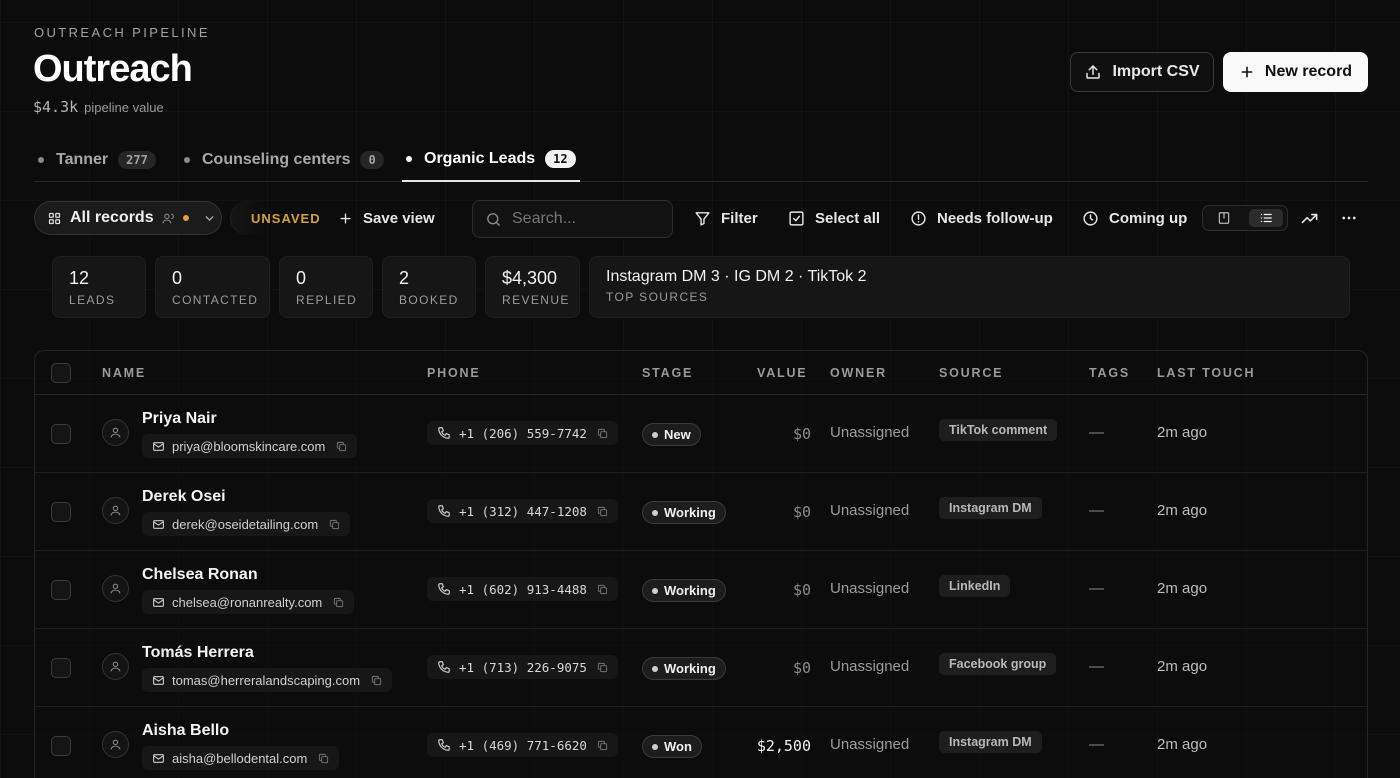  What do you see at coordinates (185, 731) in the screenshot?
I see `contact-name: Aisha Bello` at bounding box center [185, 731].